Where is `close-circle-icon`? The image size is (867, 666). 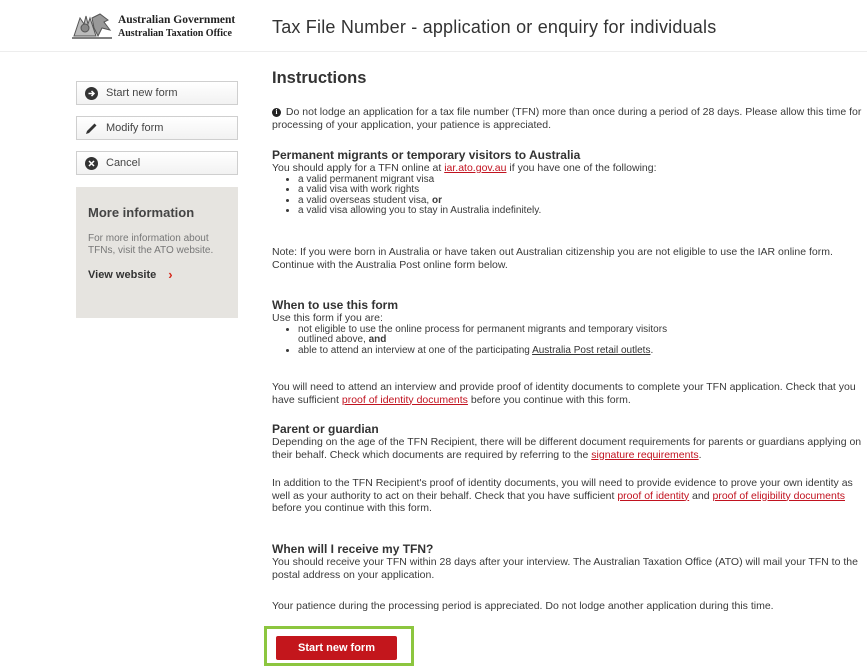
close-circle-icon is located at coordinates (91, 163).